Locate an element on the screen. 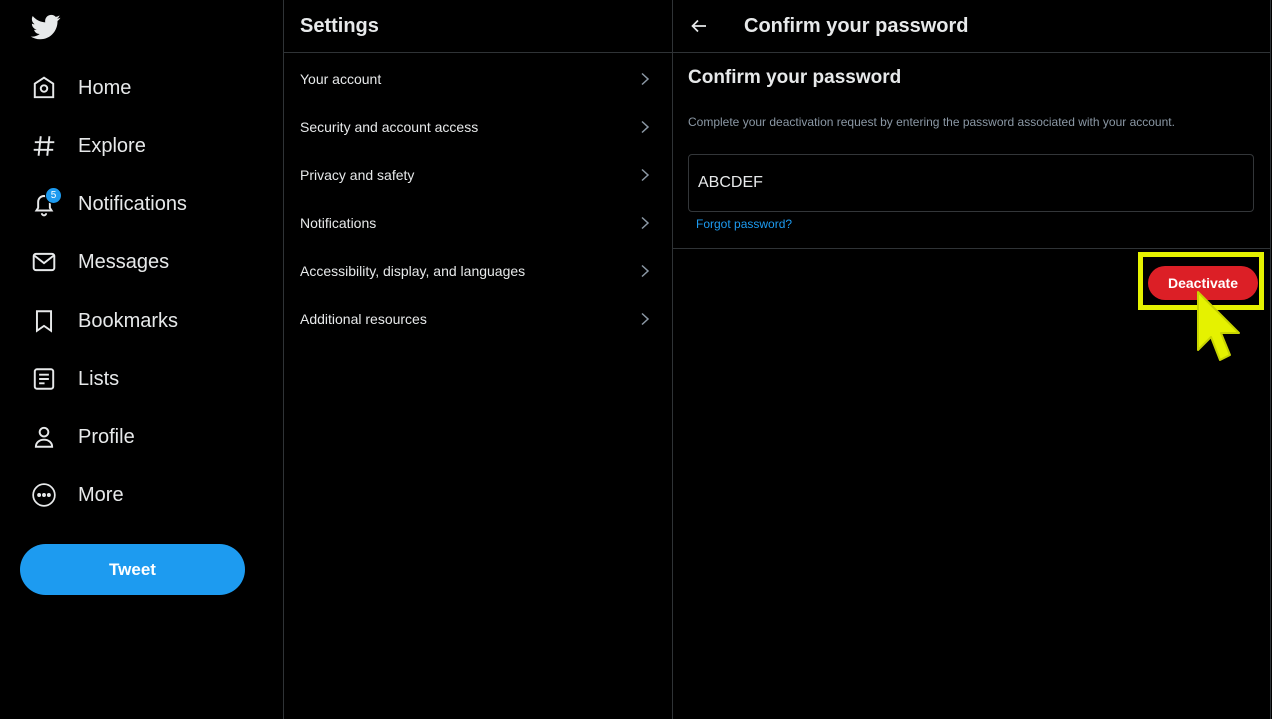 The width and height of the screenshot is (1272, 719). nav-label: More is located at coordinates (101, 494).